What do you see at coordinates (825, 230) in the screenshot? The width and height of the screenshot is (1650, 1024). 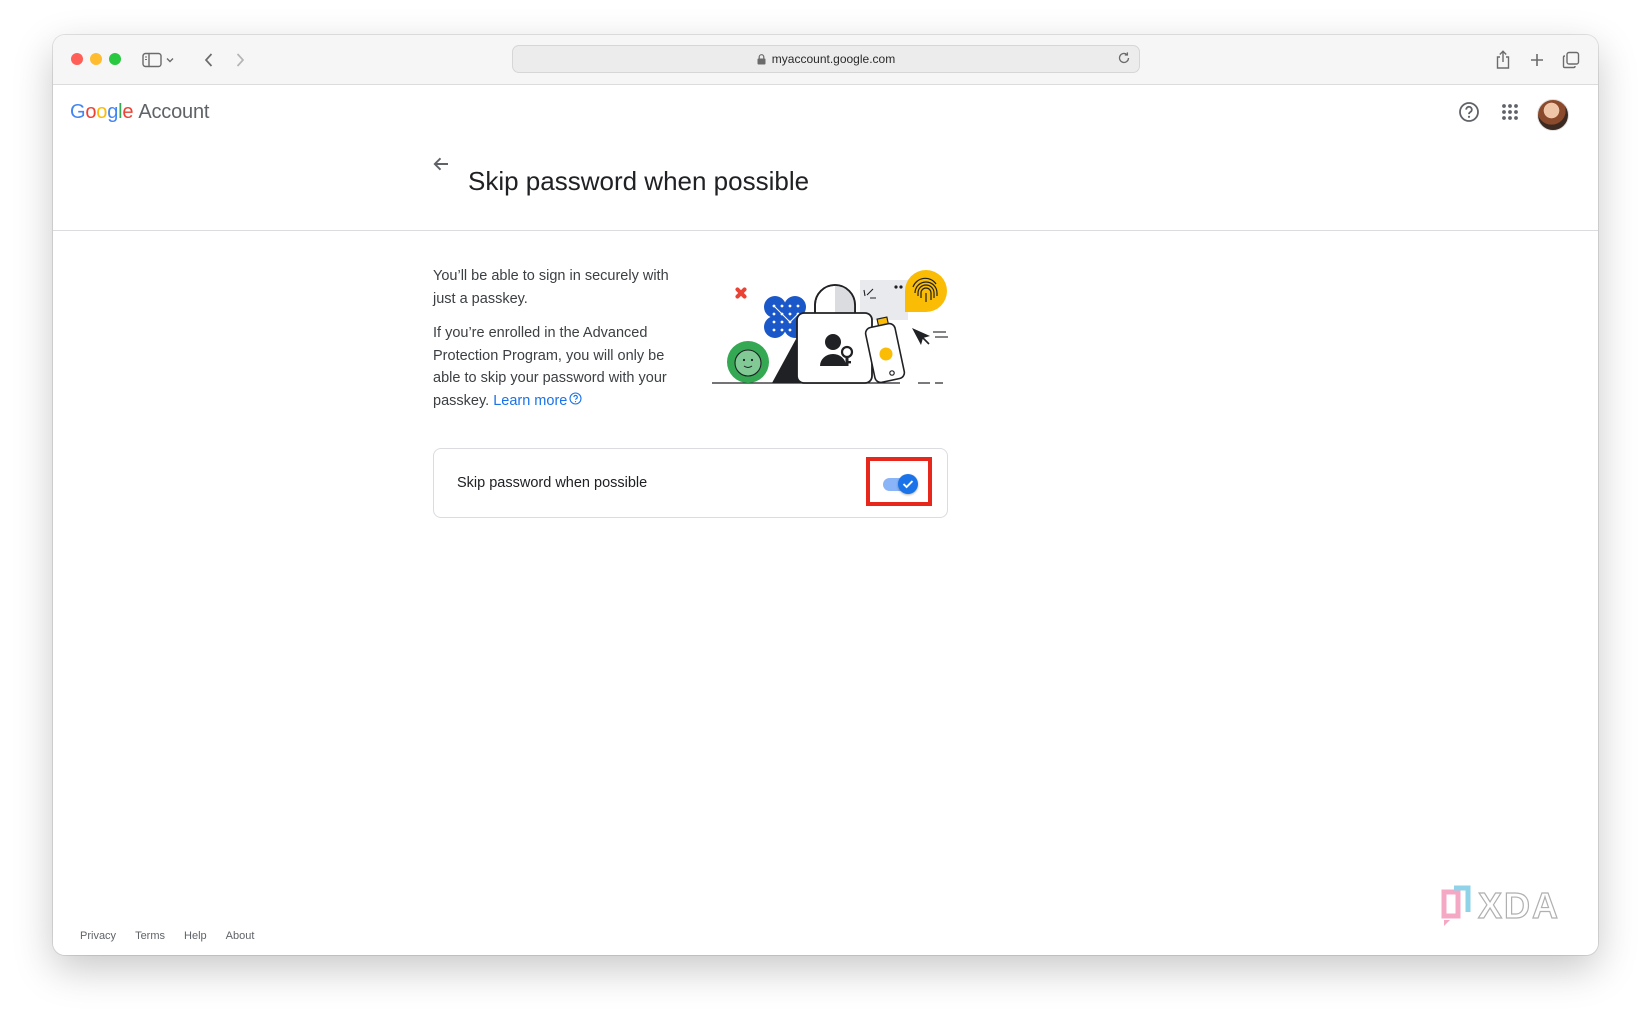 I see `header-divider` at bounding box center [825, 230].